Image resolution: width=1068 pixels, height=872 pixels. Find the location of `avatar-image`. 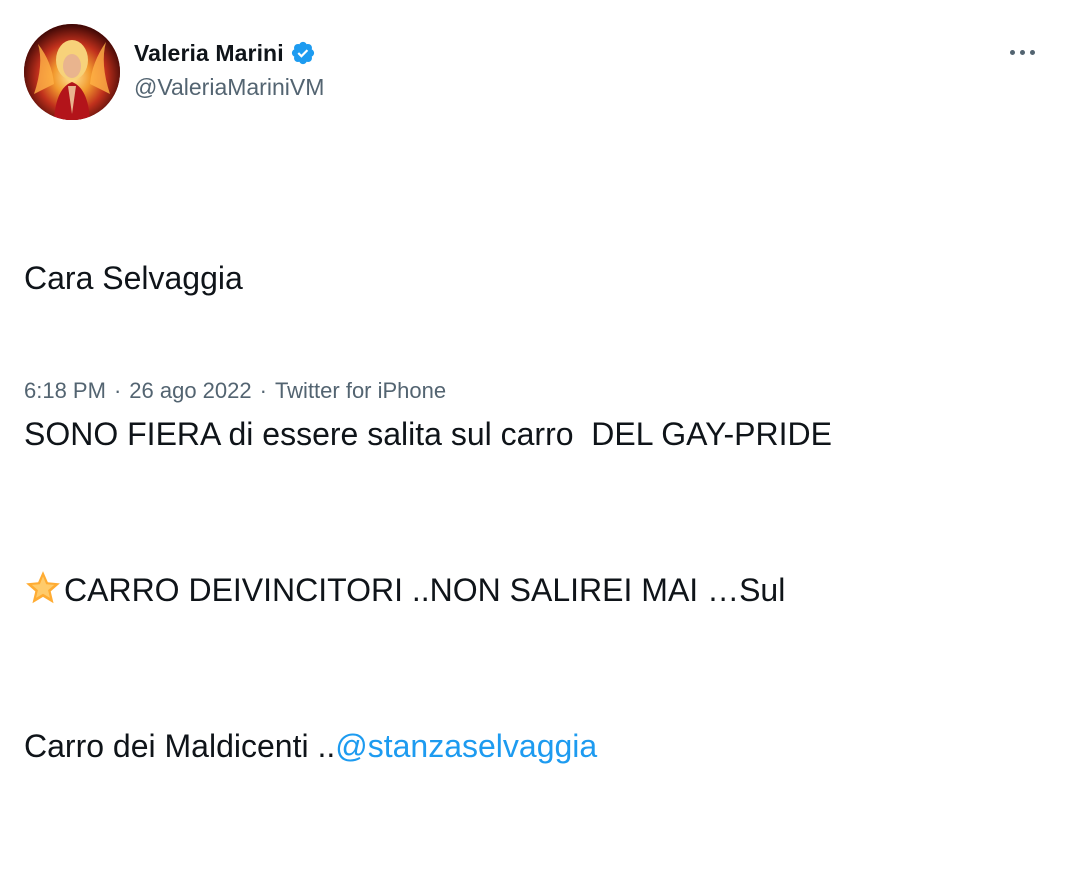

avatar-image is located at coordinates (72, 72).